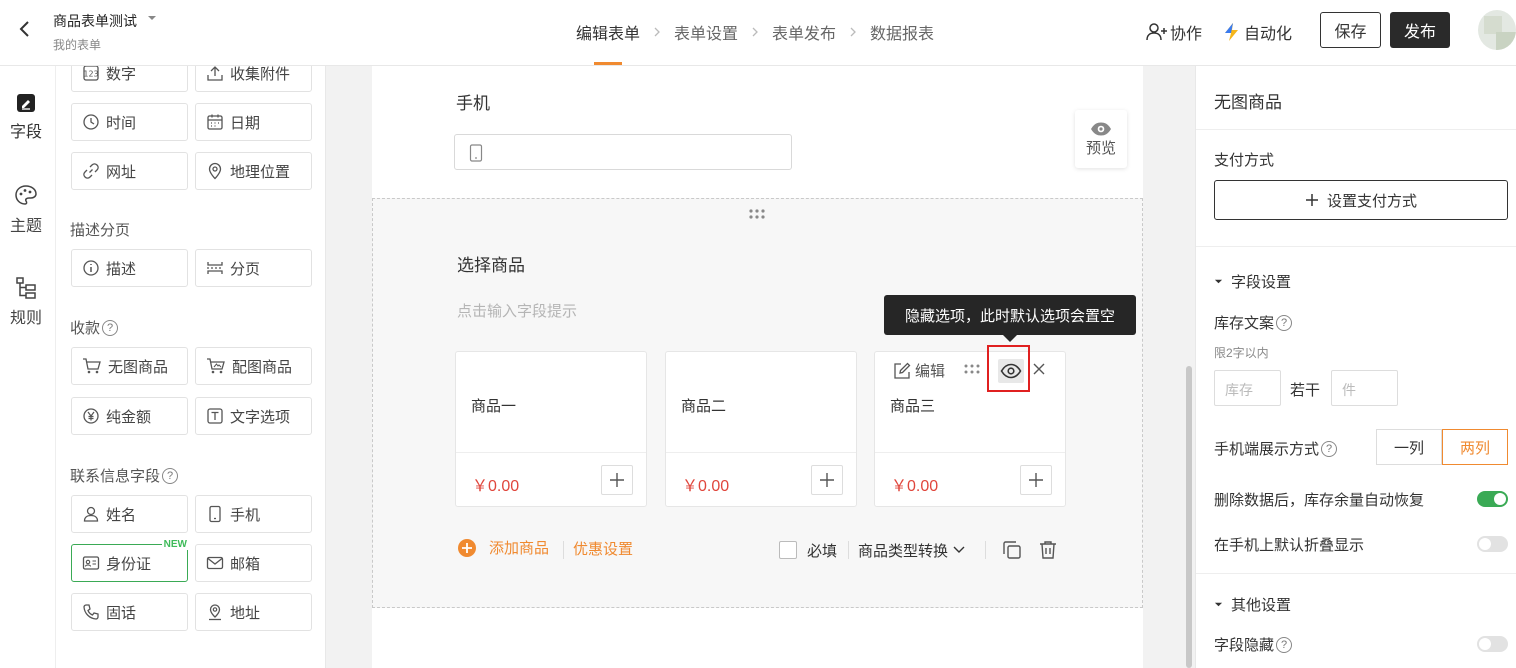 This screenshot has width=1516, height=668. I want to click on nav-rules: 规则, so click(26, 302).